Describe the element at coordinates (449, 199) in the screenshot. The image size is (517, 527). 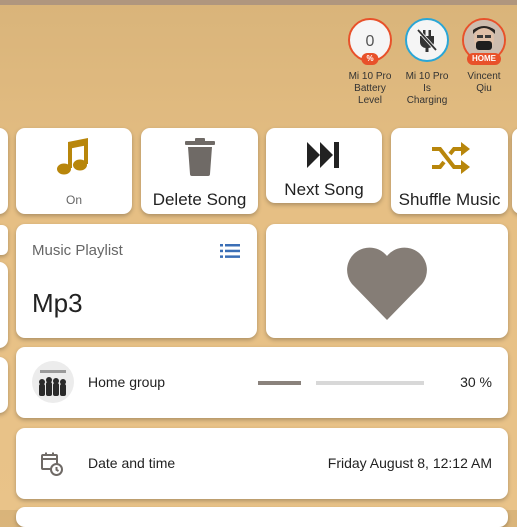
I see `shuffle-music-label: Shuffle Music` at that location.